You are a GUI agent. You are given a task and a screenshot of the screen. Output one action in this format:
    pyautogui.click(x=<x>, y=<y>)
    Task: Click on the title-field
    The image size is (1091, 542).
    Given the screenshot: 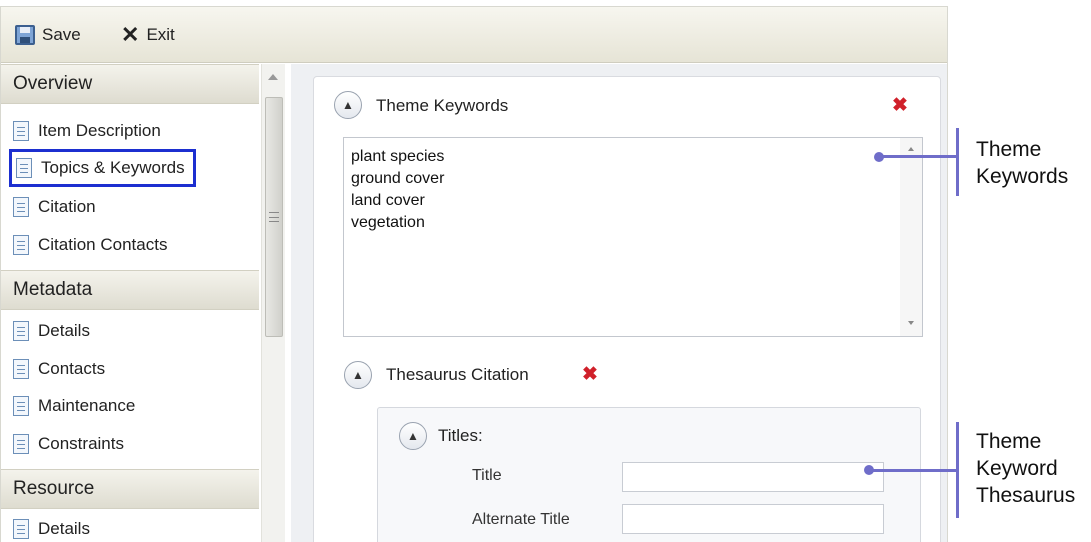 What is the action you would take?
    pyautogui.click(x=753, y=477)
    